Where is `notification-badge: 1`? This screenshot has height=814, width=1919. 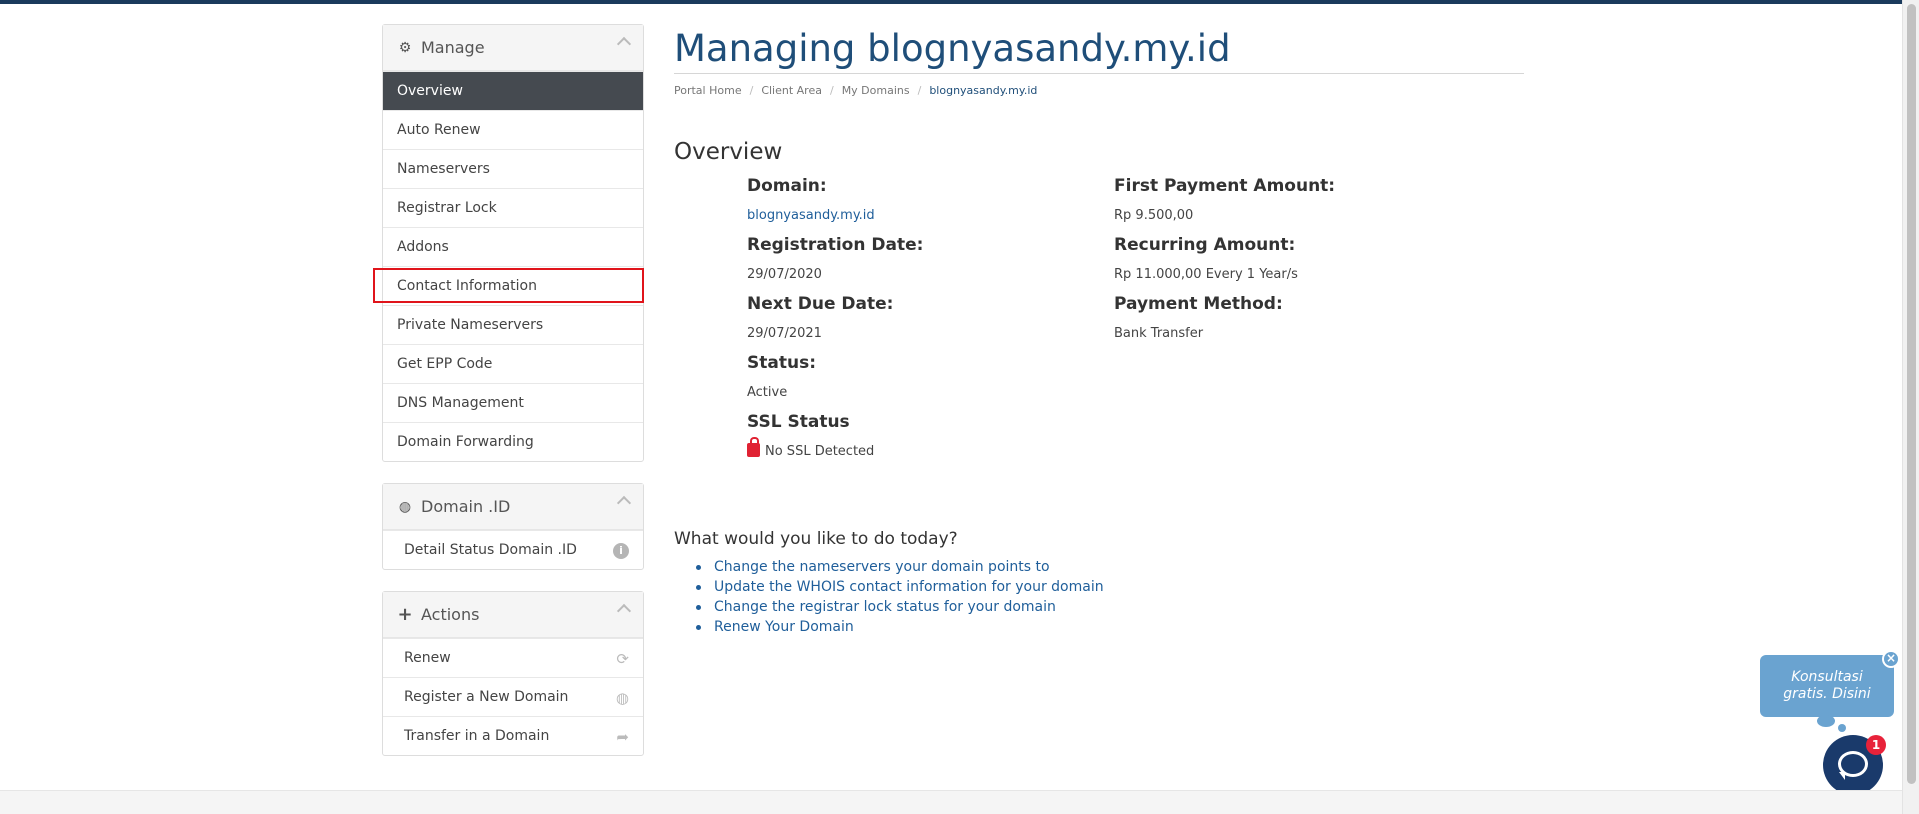
notification-badge: 1 is located at coordinates (1876, 745).